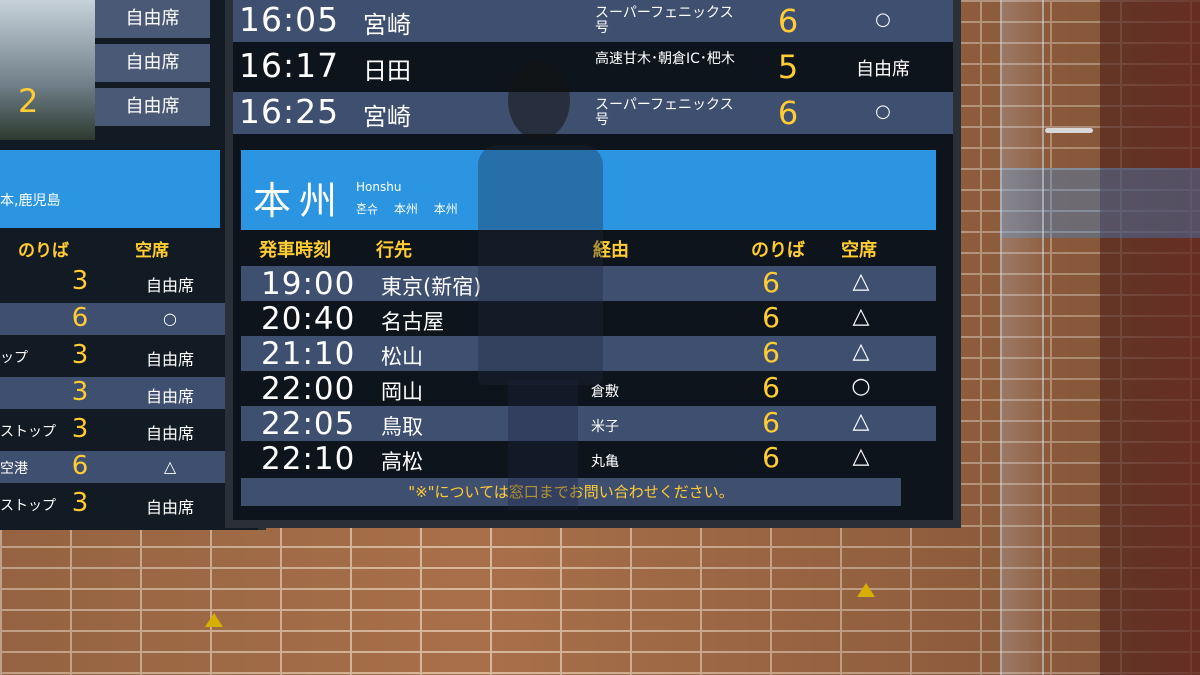 The width and height of the screenshot is (1200, 675). I want to click on person-reflection, so click(543, 285).